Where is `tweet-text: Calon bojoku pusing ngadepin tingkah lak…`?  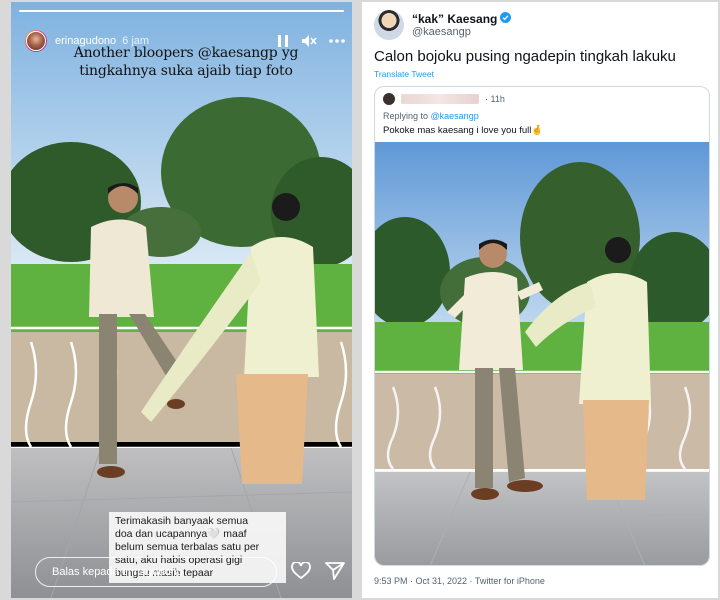 tweet-text: Calon bojoku pusing ngadepin tingkah lak… is located at coordinates (525, 56).